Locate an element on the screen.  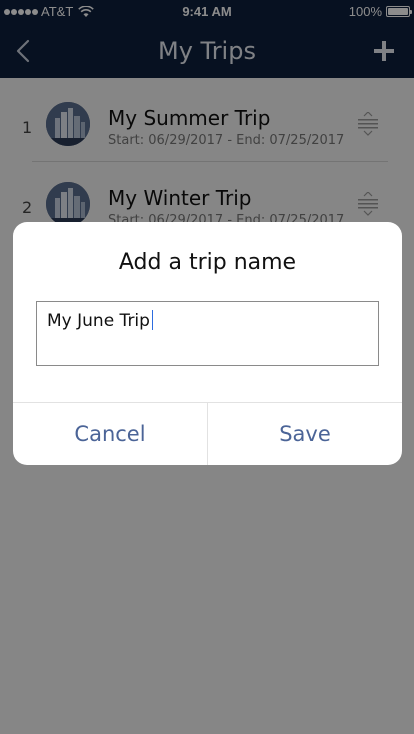
dialog-actions: Cancel Save is located at coordinates (207, 433).